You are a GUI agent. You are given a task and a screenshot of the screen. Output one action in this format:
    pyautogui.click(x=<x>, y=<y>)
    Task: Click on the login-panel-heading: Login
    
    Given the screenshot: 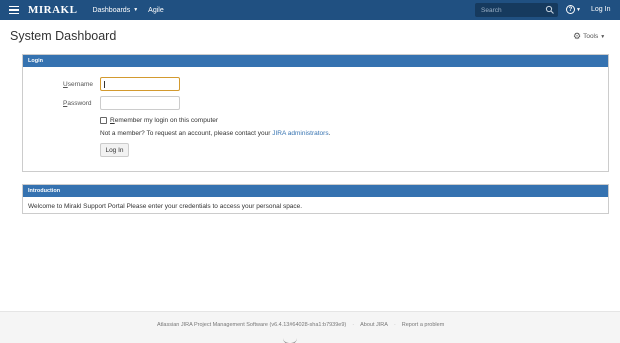 What is the action you would take?
    pyautogui.click(x=315, y=61)
    